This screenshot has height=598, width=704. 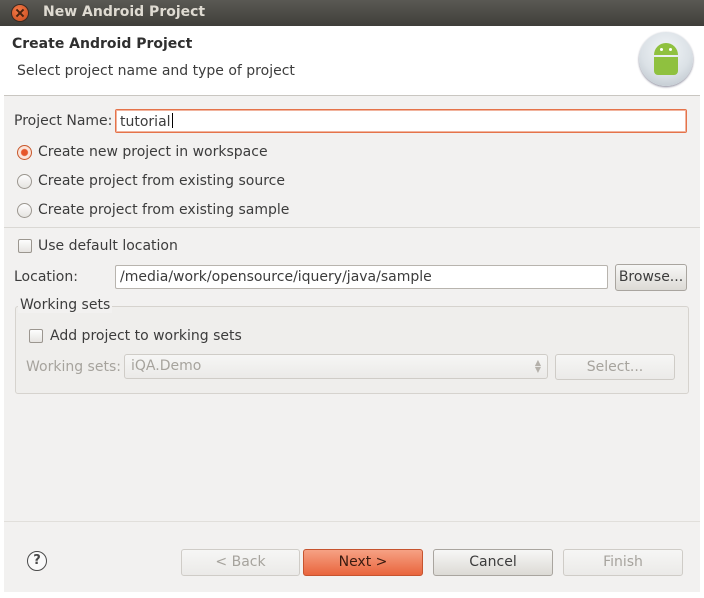 I want to click on working-sets-group-title: Working sets, so click(x=65, y=305).